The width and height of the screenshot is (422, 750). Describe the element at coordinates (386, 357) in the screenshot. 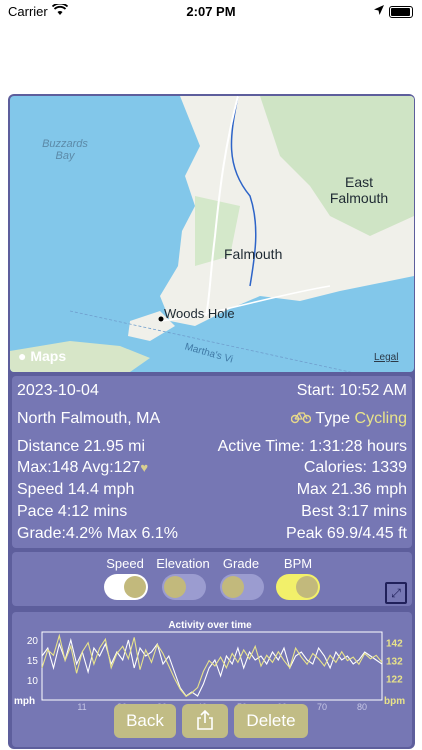

I see `map-legal-link: Legal` at that location.